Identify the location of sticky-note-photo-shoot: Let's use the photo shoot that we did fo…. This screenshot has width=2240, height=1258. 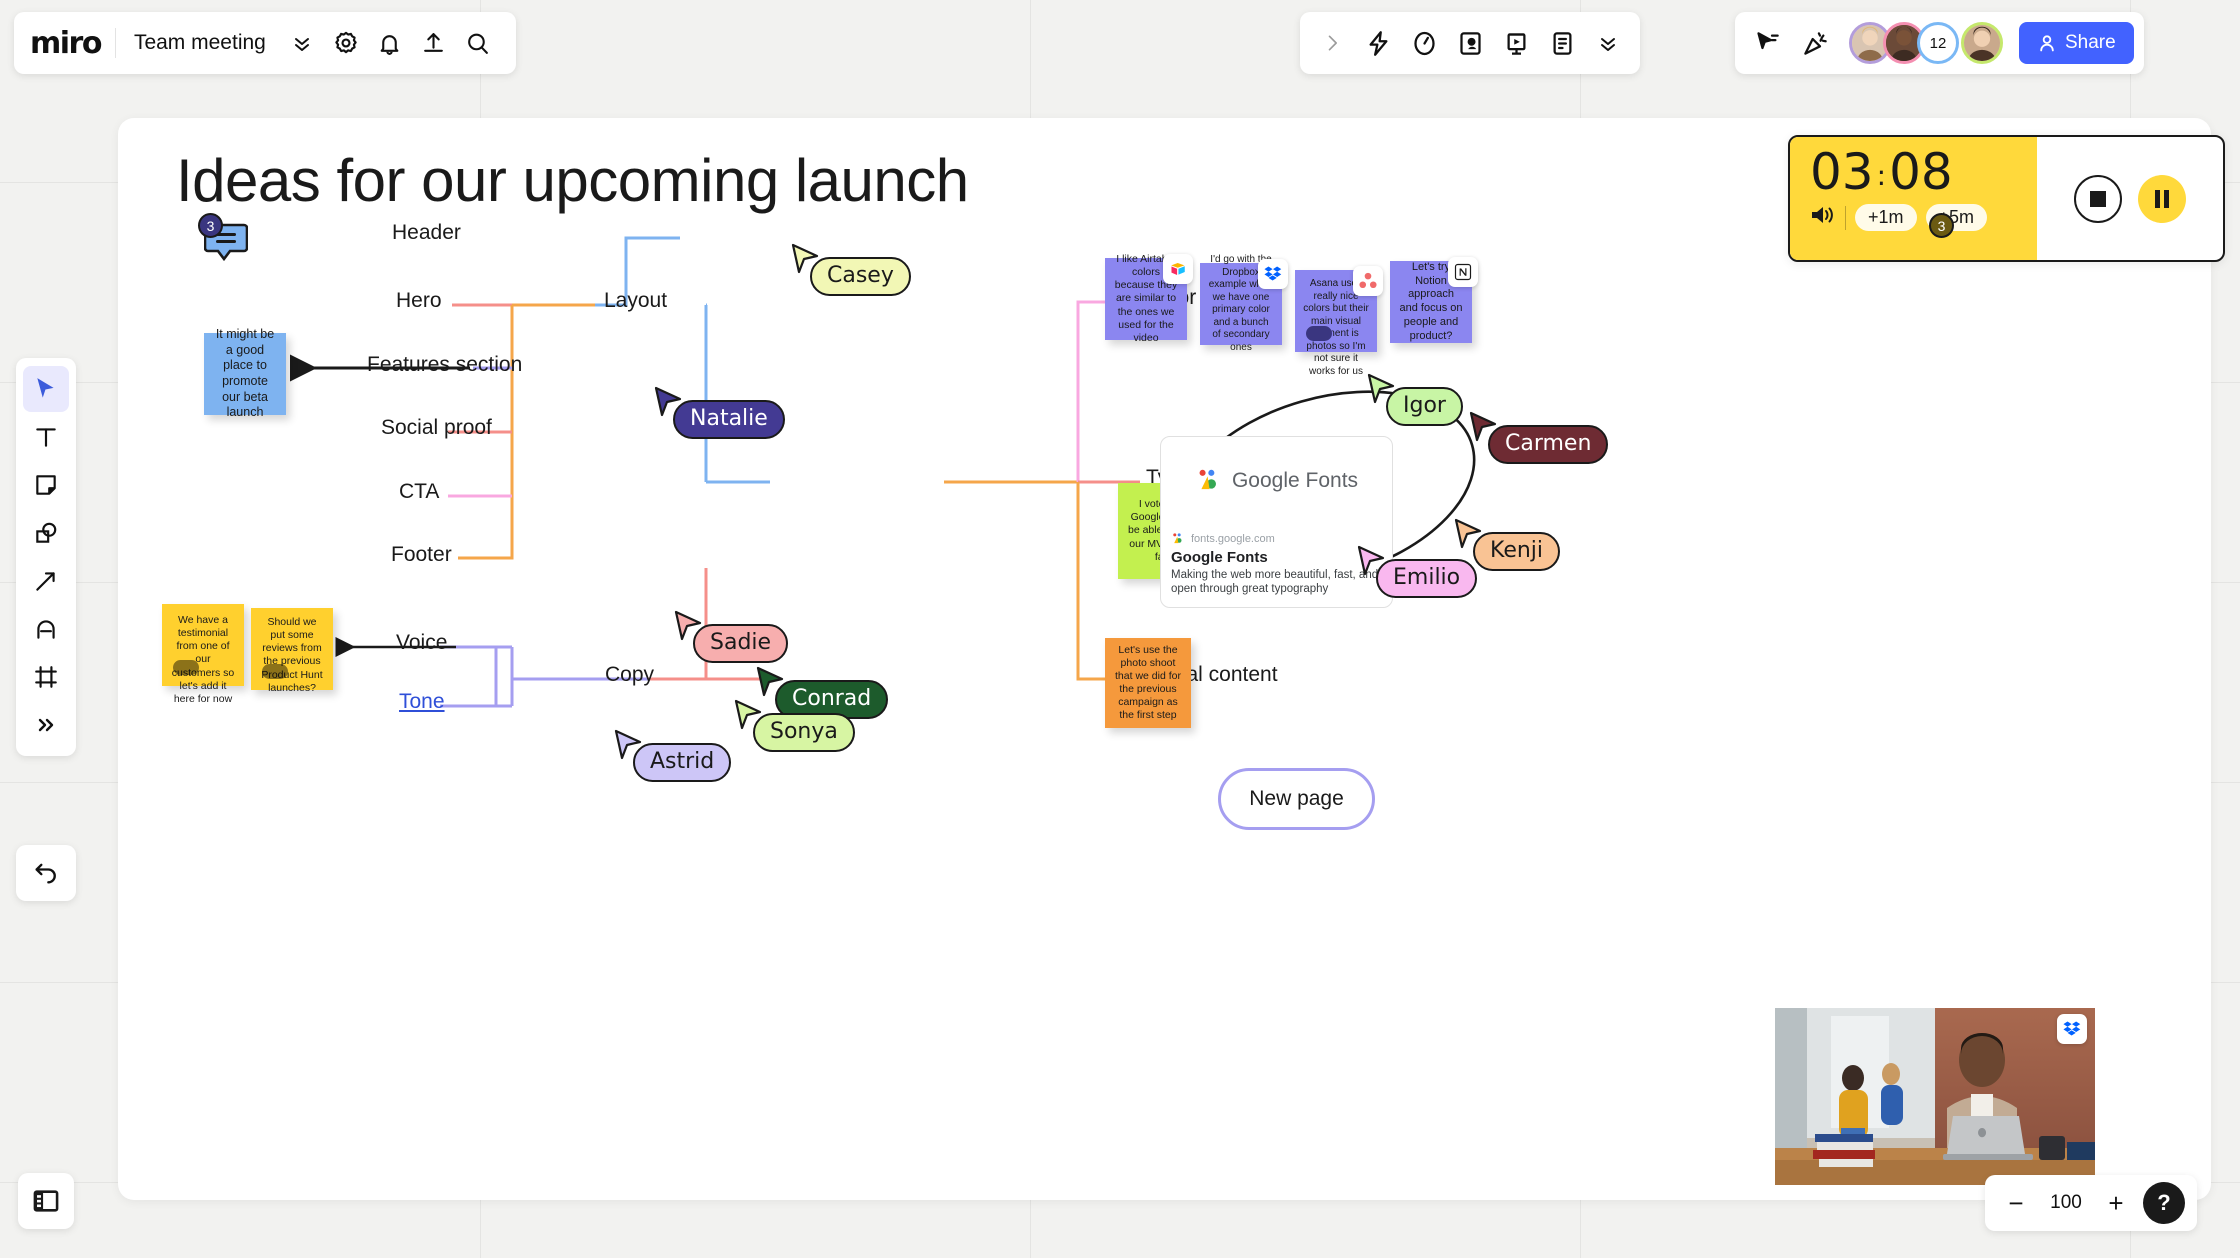
(1148, 683).